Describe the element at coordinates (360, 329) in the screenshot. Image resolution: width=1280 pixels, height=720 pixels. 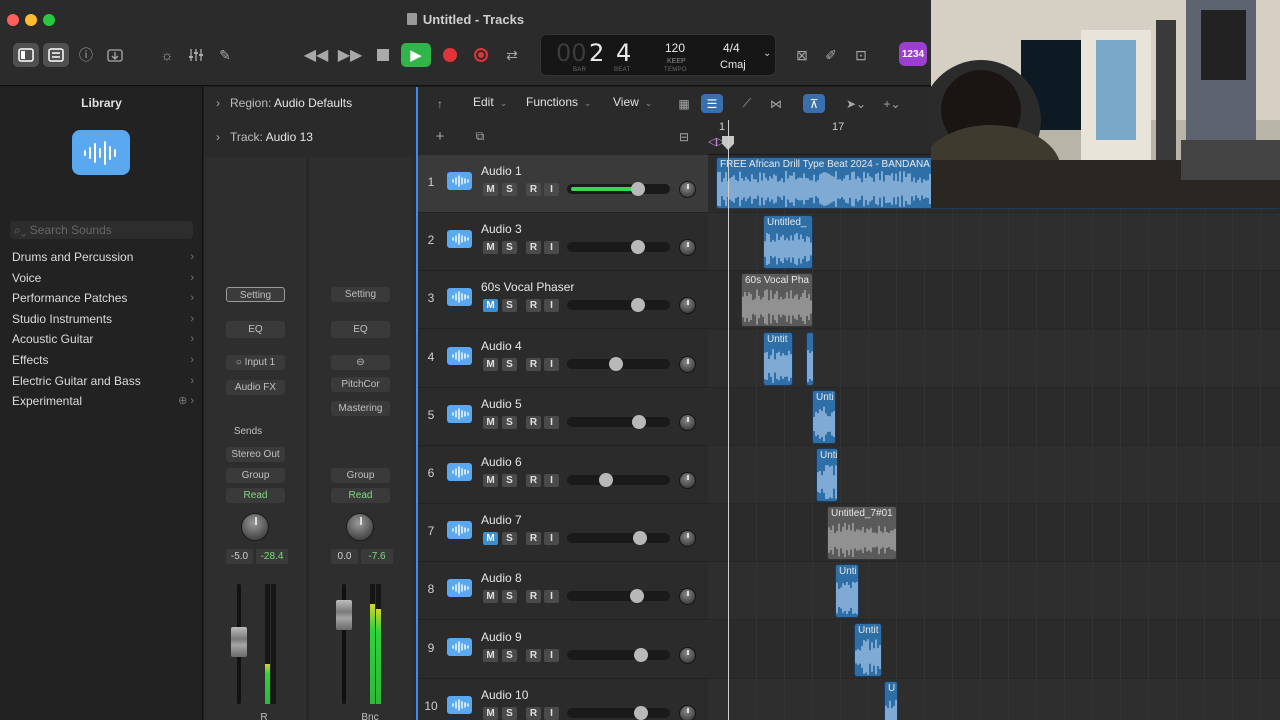
I see `strip2-eq-button: EQ` at that location.